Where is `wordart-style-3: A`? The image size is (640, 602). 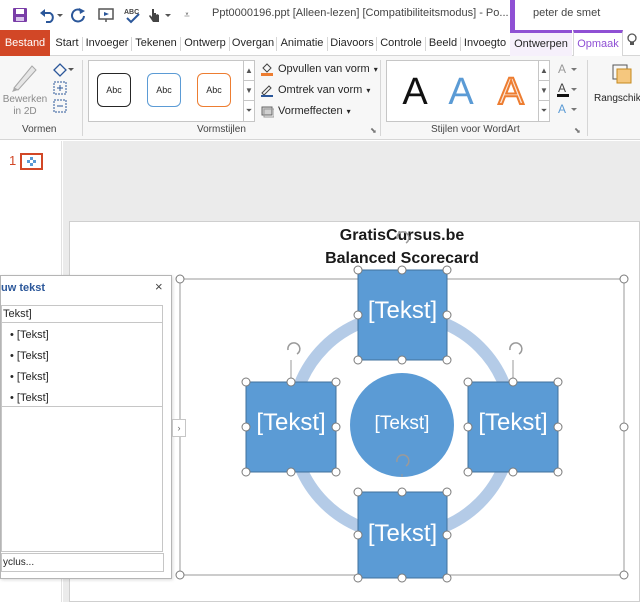 wordart-style-3: A is located at coordinates (511, 92).